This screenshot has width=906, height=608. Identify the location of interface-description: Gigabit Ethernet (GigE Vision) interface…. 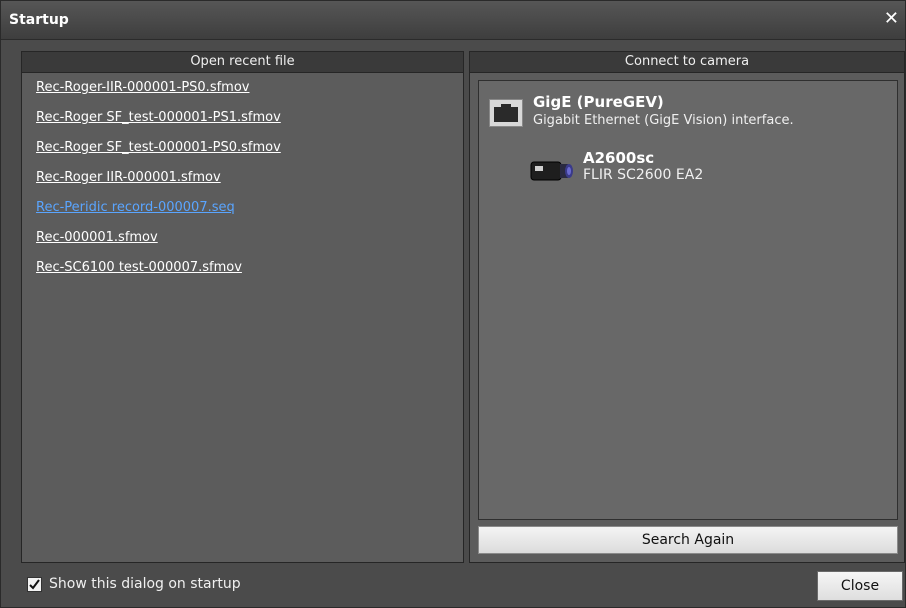
(663, 120).